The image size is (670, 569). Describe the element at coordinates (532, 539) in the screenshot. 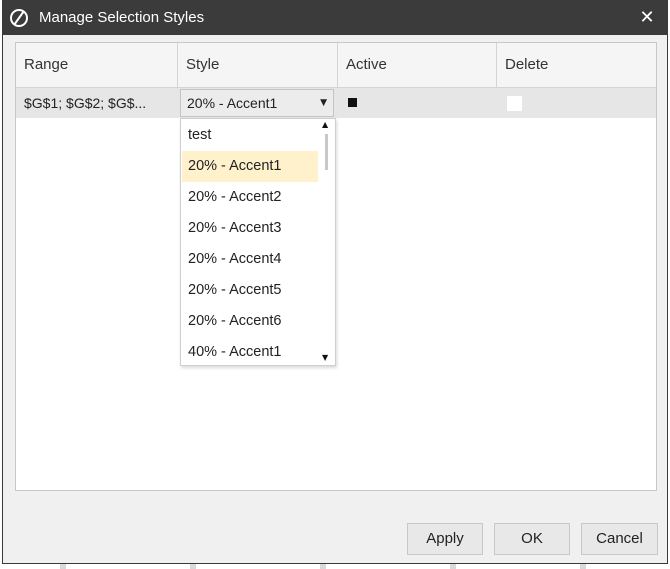

I see `ok-button: OK` at that location.